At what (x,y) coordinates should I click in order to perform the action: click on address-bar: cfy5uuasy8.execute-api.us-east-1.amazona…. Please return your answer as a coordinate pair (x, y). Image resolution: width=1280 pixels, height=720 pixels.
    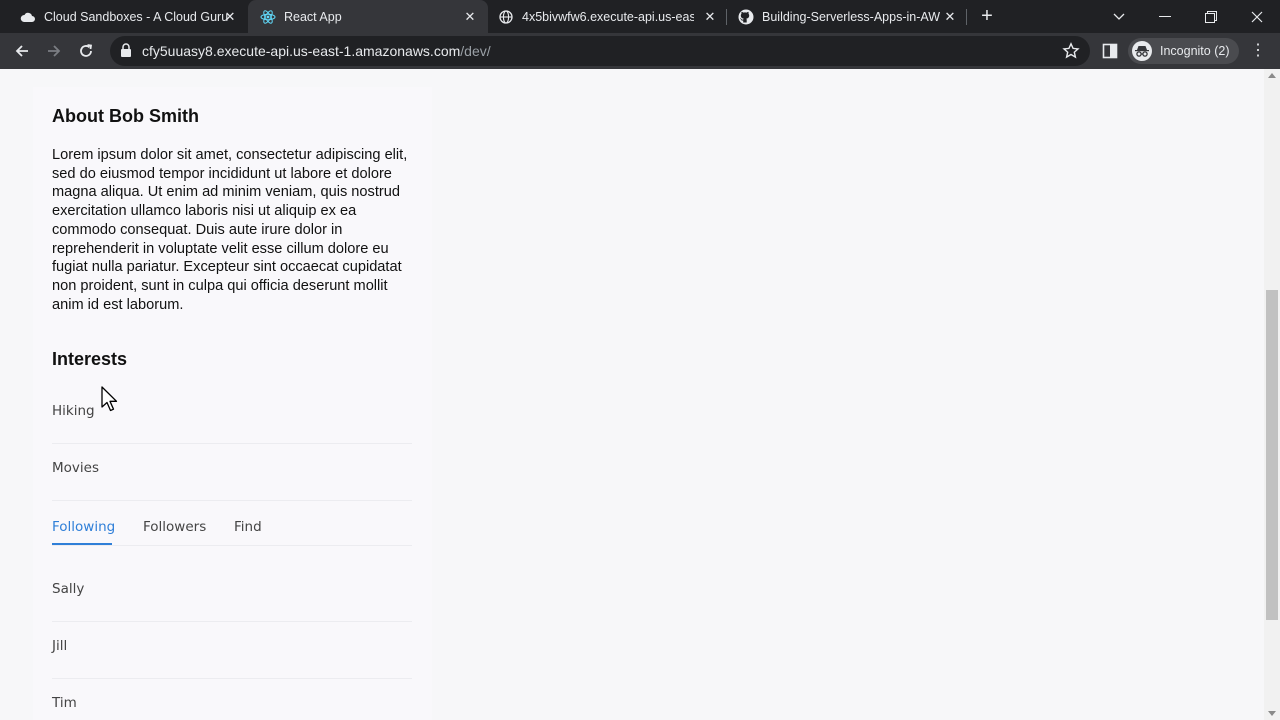
    Looking at the image, I should click on (600, 51).